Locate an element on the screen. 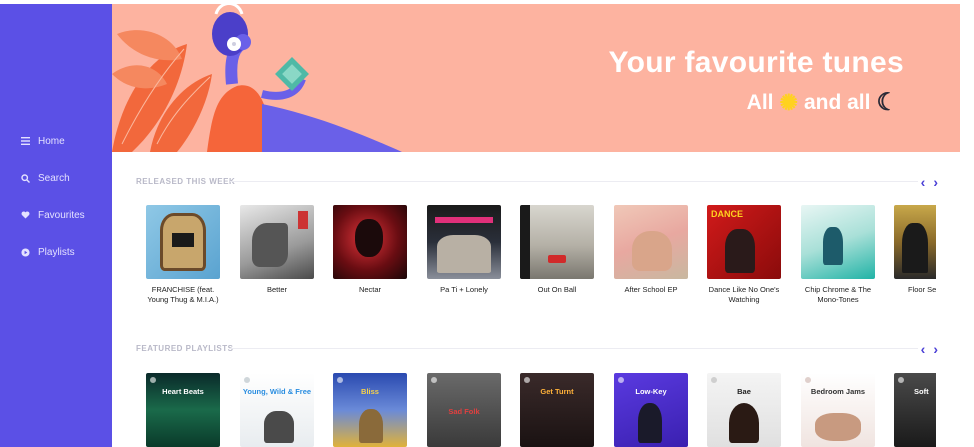  album-card: After School EP is located at coordinates (651, 250).